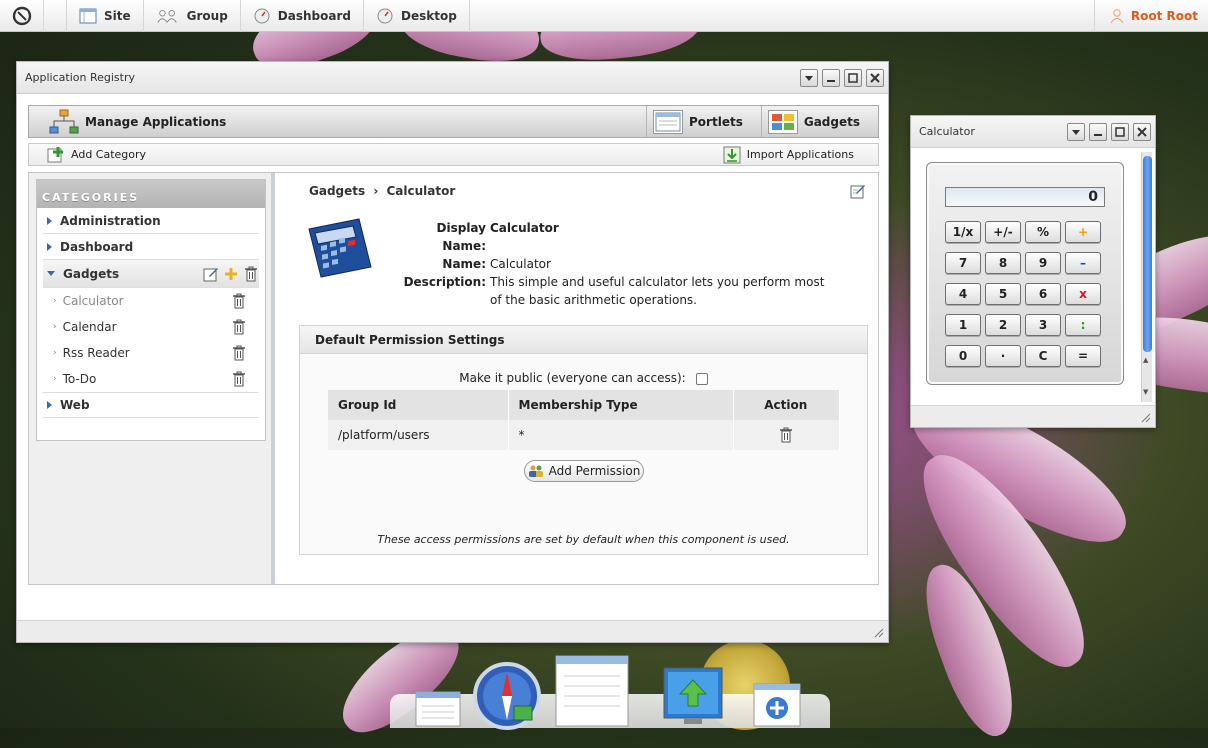 This screenshot has width=1208, height=748. What do you see at coordinates (858, 191) in the screenshot?
I see `edit-gadget-icon` at bounding box center [858, 191].